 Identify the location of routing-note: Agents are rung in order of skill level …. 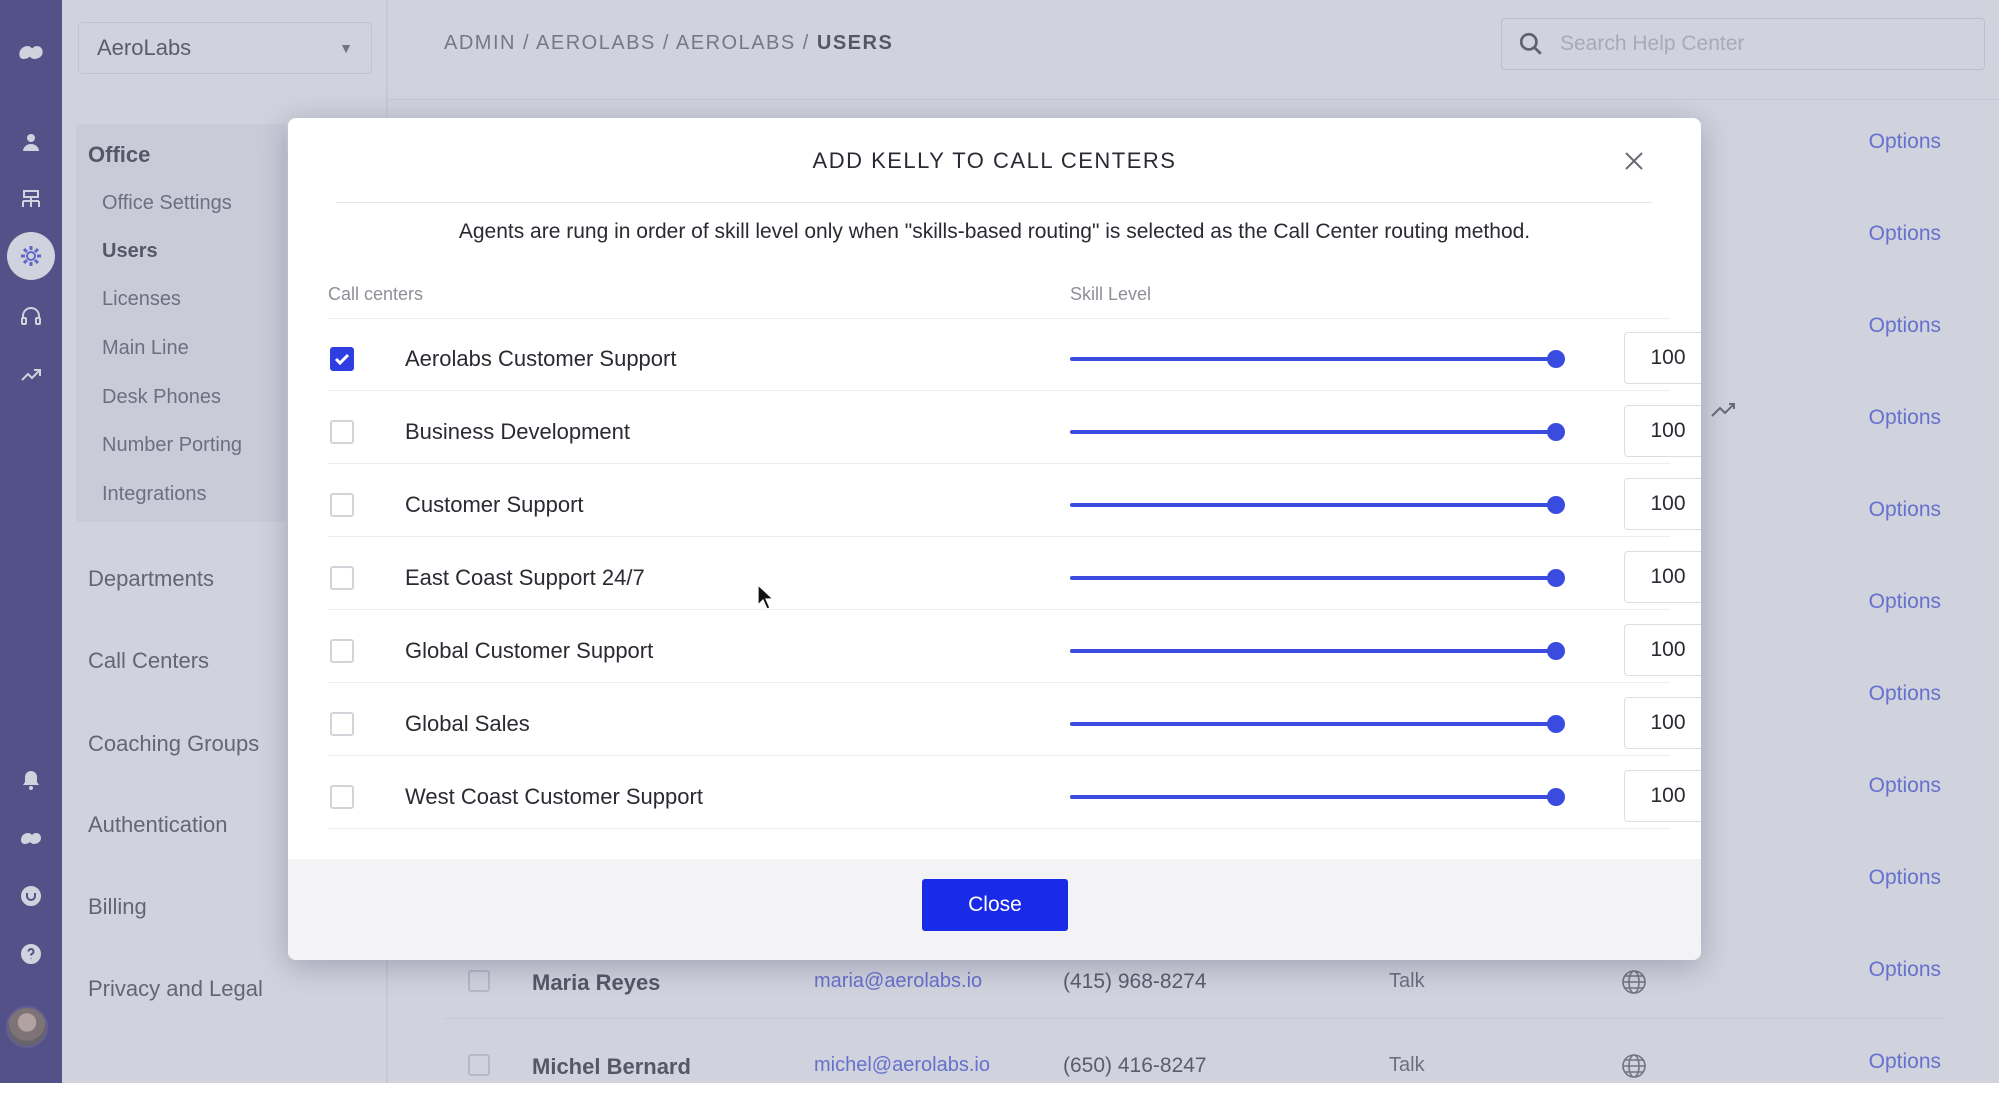
(994, 231).